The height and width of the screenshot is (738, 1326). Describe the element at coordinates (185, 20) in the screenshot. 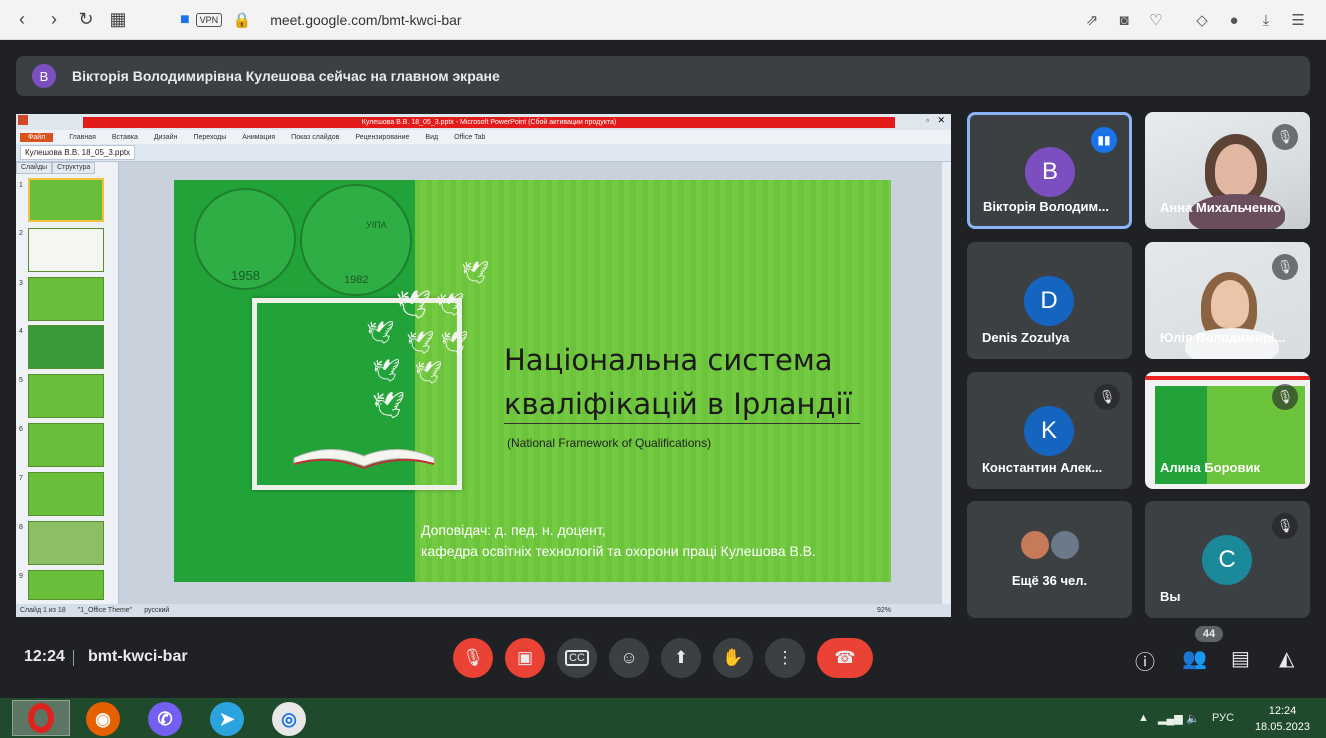

I see `camera-icon: ■` at that location.